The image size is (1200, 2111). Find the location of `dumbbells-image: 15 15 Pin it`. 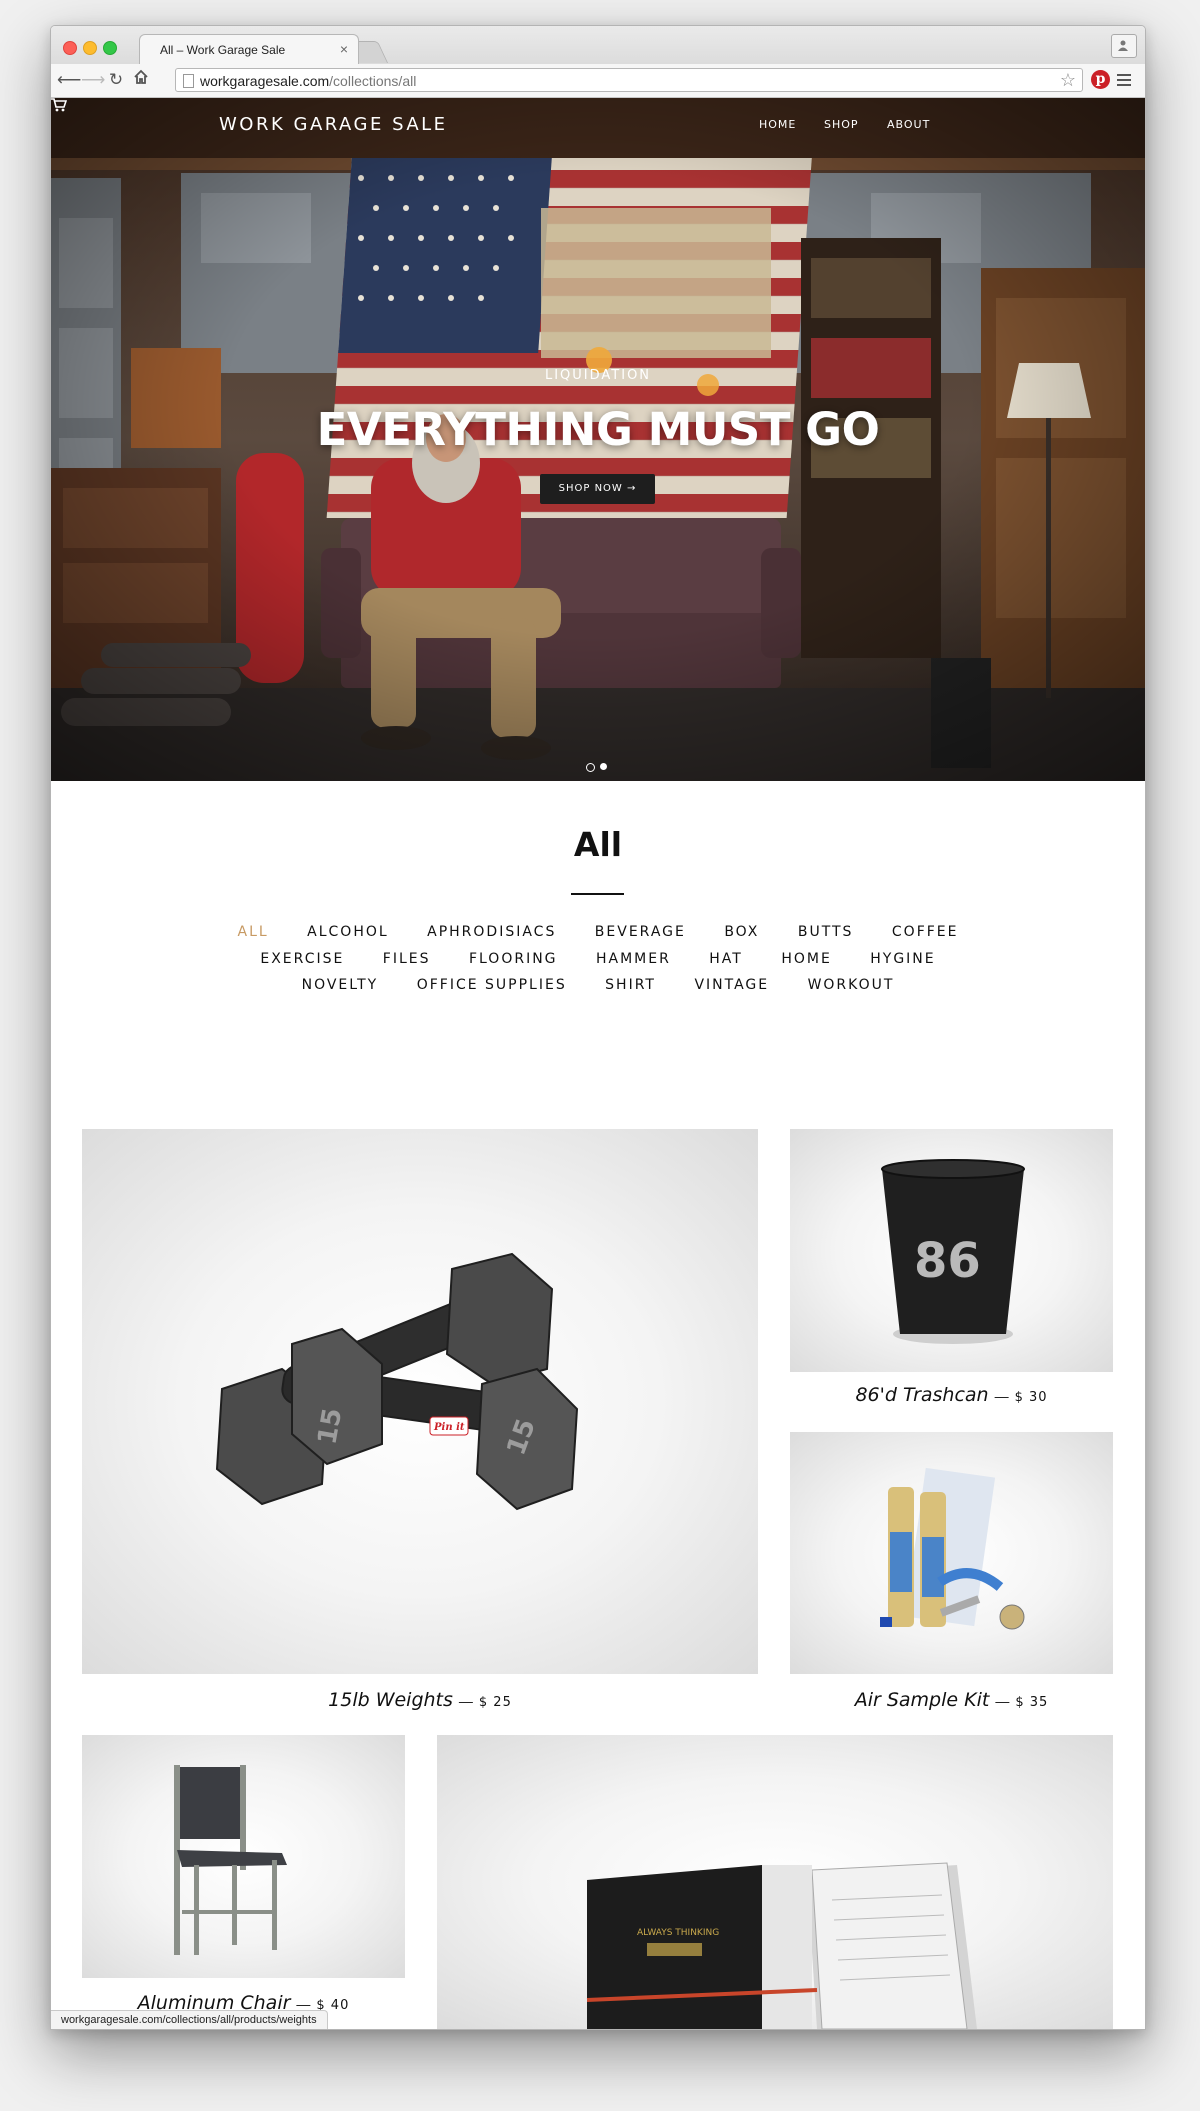

dumbbells-image: 15 15 Pin it is located at coordinates (397, 1381).